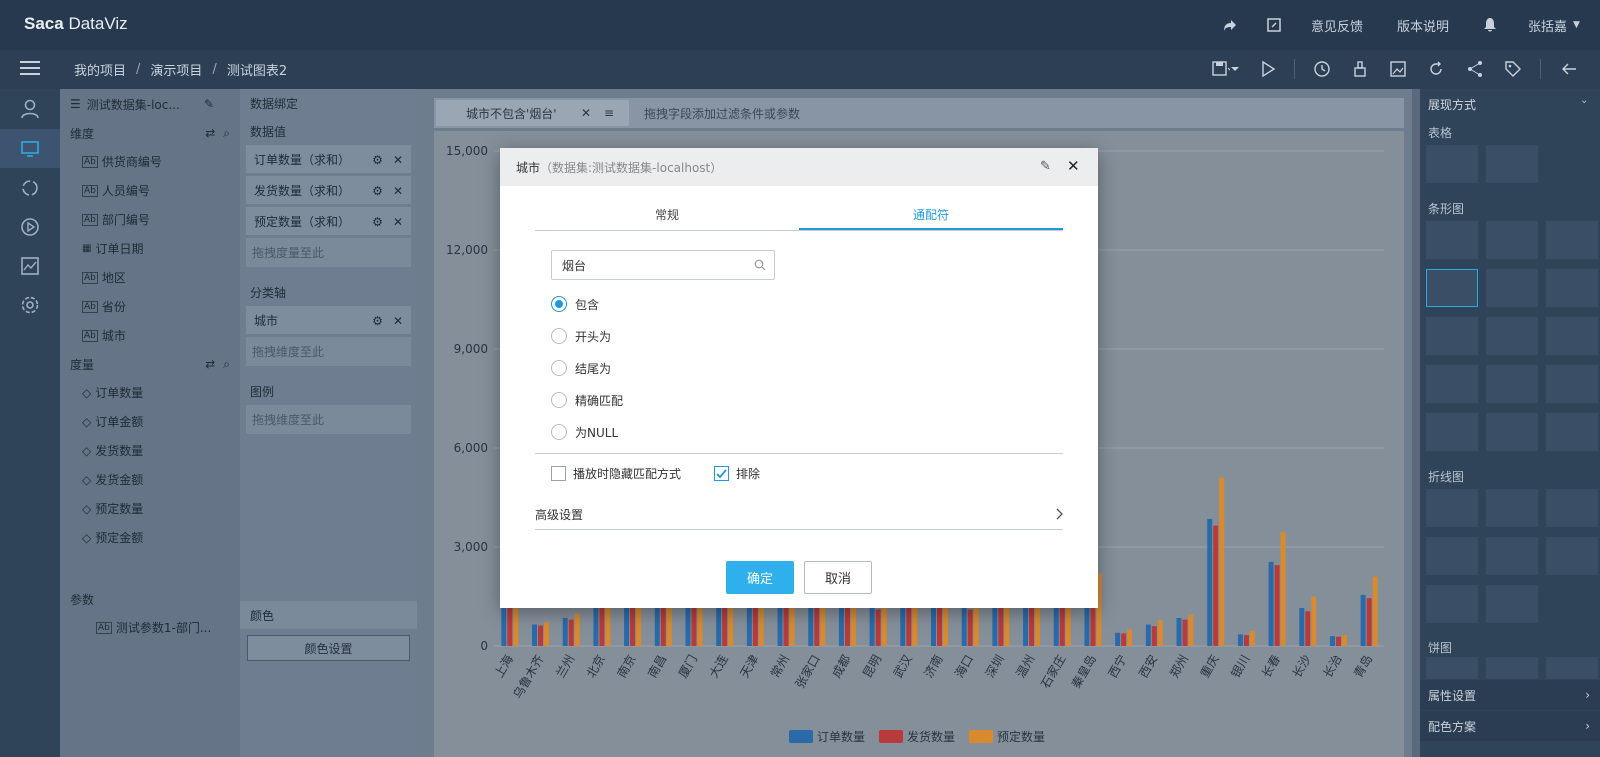 This screenshot has width=1600, height=757. Describe the element at coordinates (1510, 726) in the screenshot. I see `color-scheme: 配色方案 ›` at that location.